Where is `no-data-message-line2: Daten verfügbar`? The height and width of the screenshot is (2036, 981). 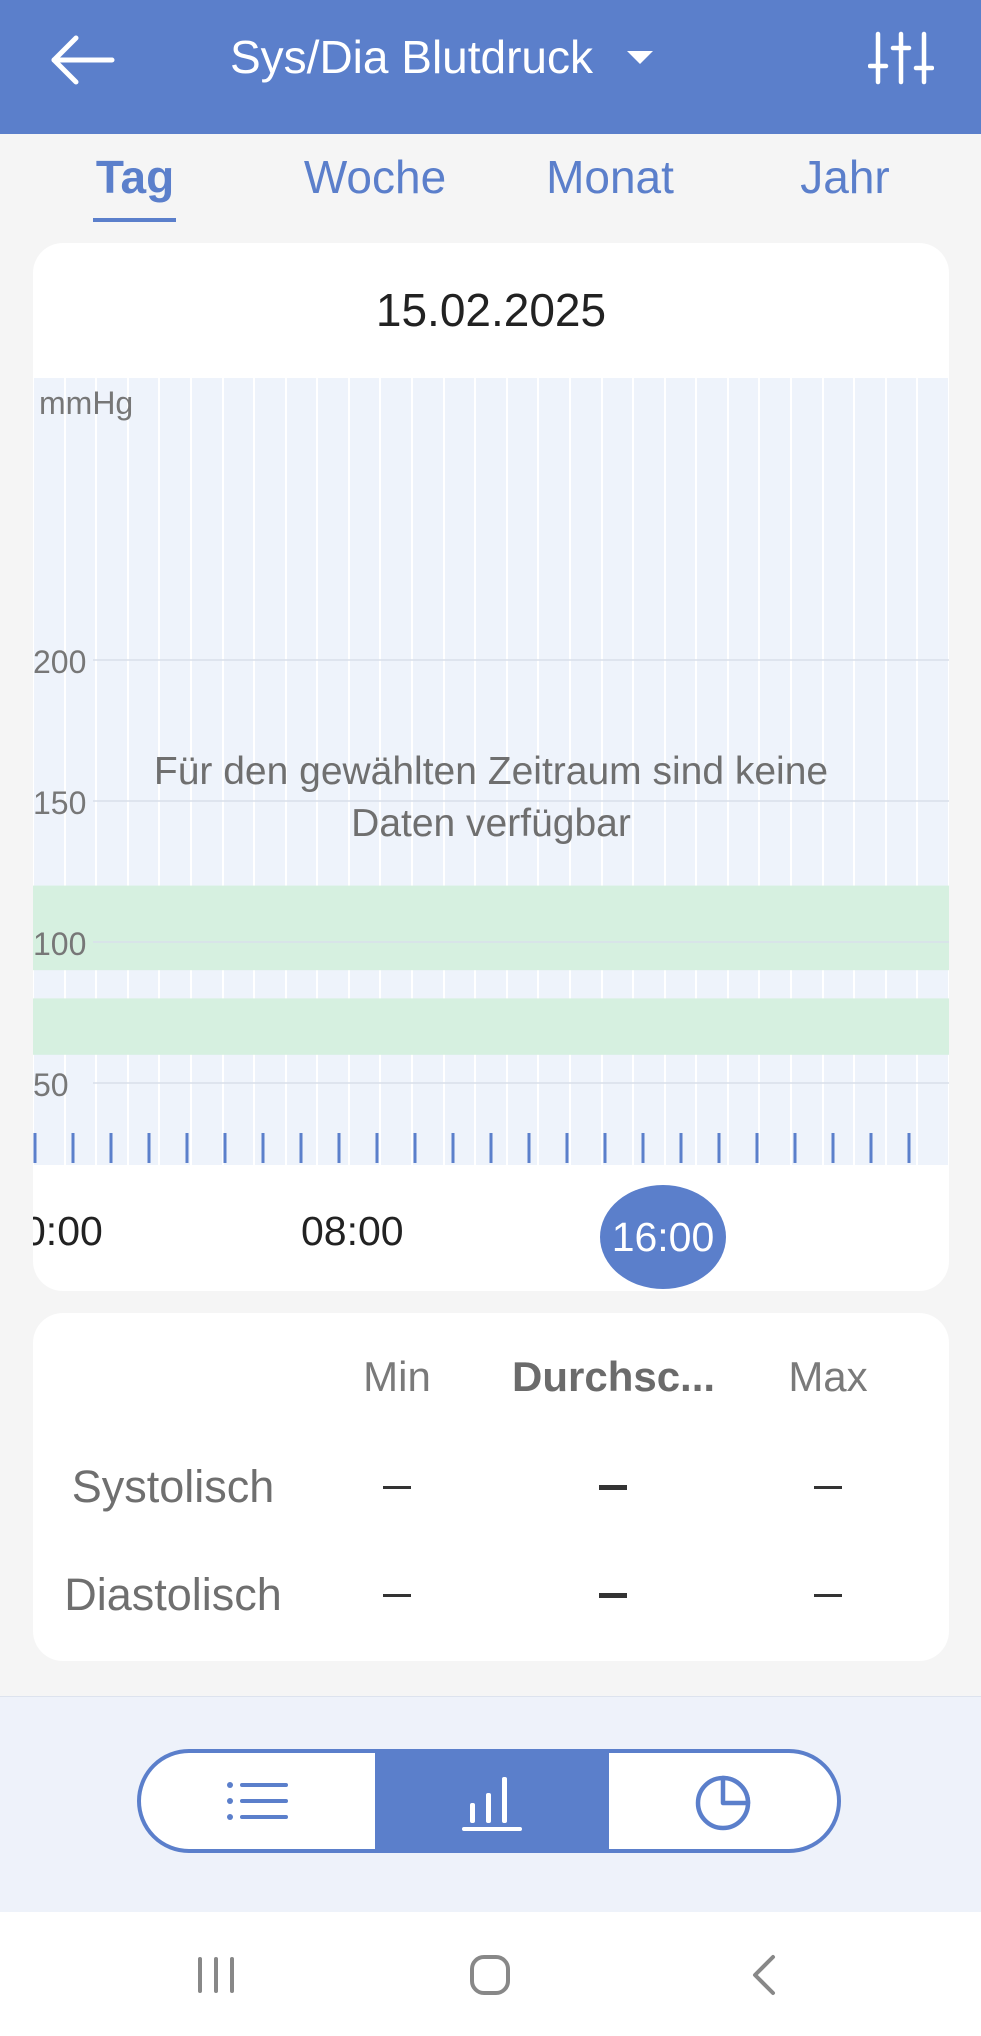 no-data-message-line2: Daten verfügbar is located at coordinates (491, 823).